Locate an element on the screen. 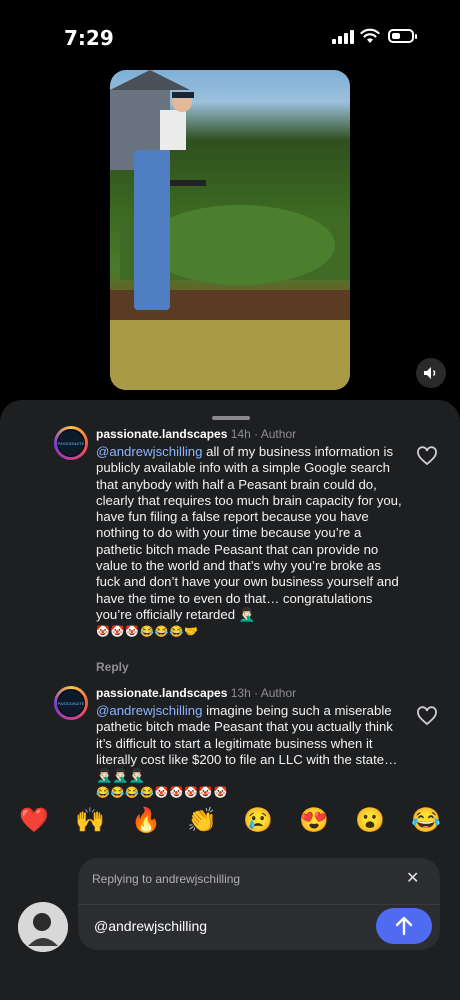  quick-reactions-bar: ❤️ 🙌 🔥 👏 😢 😍 😮 😂 is located at coordinates (230, 826).